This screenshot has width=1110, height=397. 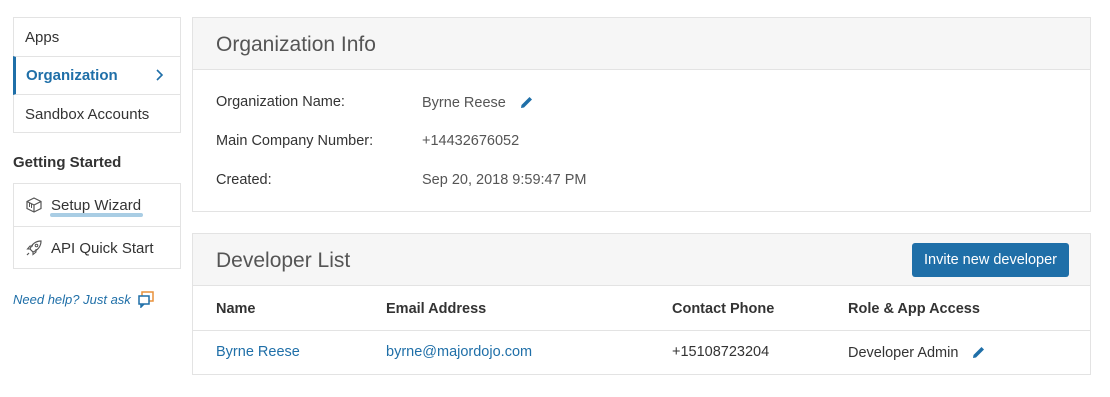 What do you see at coordinates (102, 248) in the screenshot?
I see `api-quick-start-label: API Quick Start` at bounding box center [102, 248].